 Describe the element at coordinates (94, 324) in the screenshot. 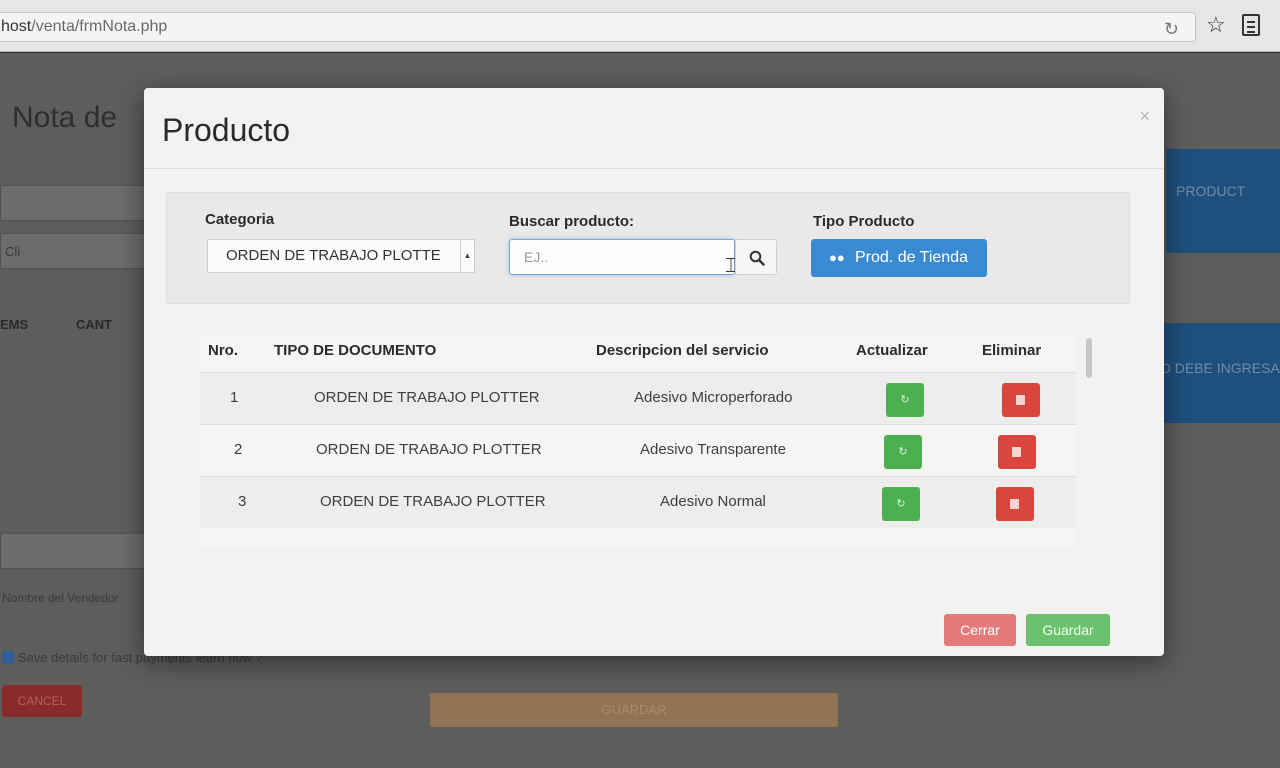

I see `bg-col-cant: CANT` at that location.